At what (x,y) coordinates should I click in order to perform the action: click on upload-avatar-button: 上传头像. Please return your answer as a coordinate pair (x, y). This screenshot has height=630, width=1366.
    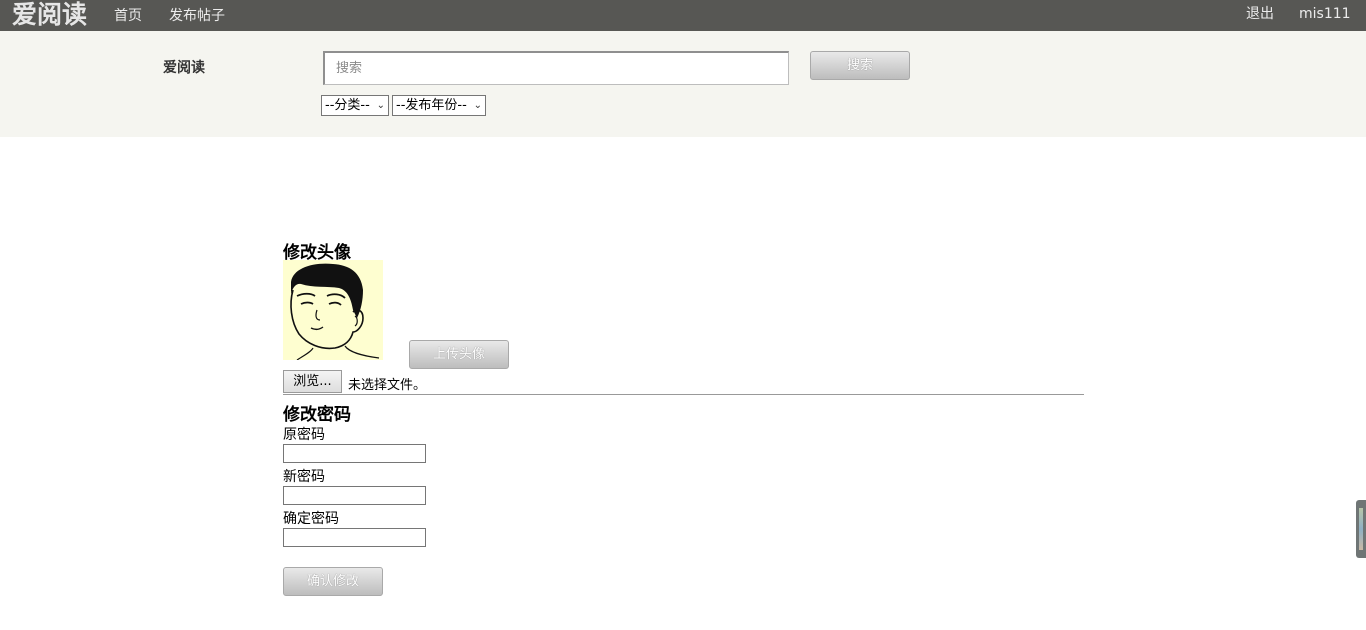
    Looking at the image, I should click on (459, 354).